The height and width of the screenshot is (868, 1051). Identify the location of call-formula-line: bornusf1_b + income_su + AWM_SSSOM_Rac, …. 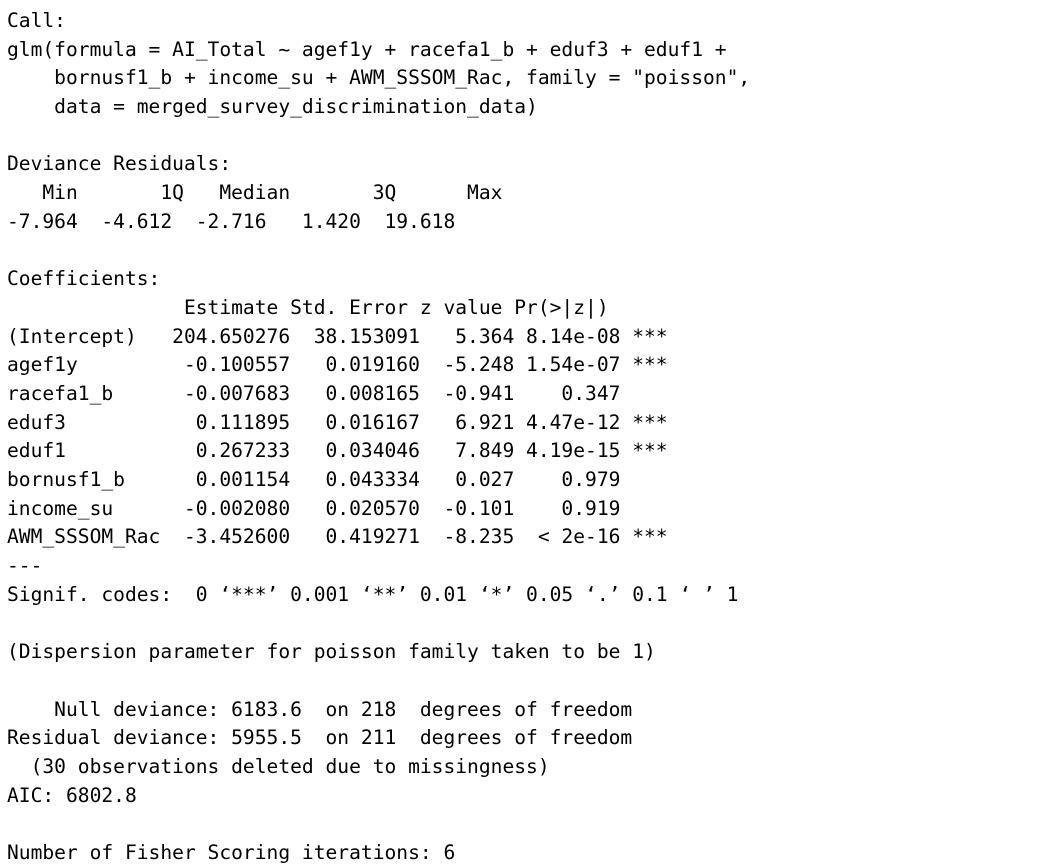
(379, 78).